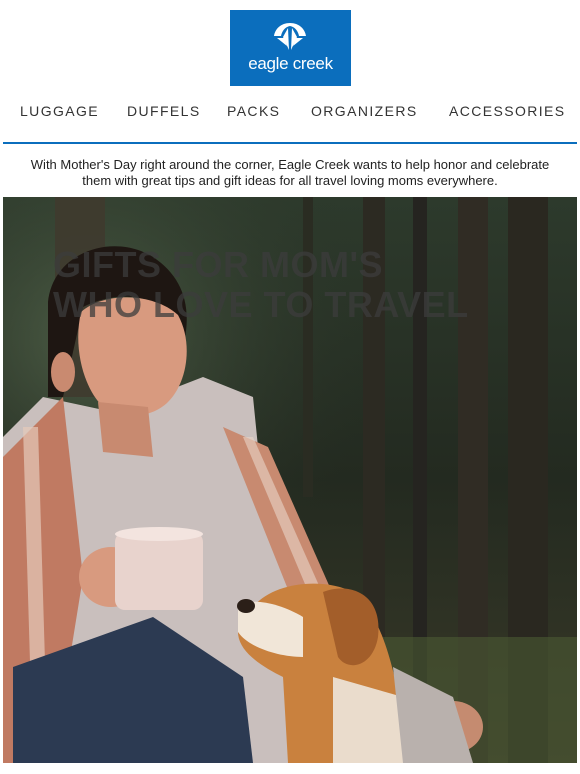 This screenshot has height=774, width=580. What do you see at coordinates (253, 111) in the screenshot?
I see `nav-packs: PACKS` at bounding box center [253, 111].